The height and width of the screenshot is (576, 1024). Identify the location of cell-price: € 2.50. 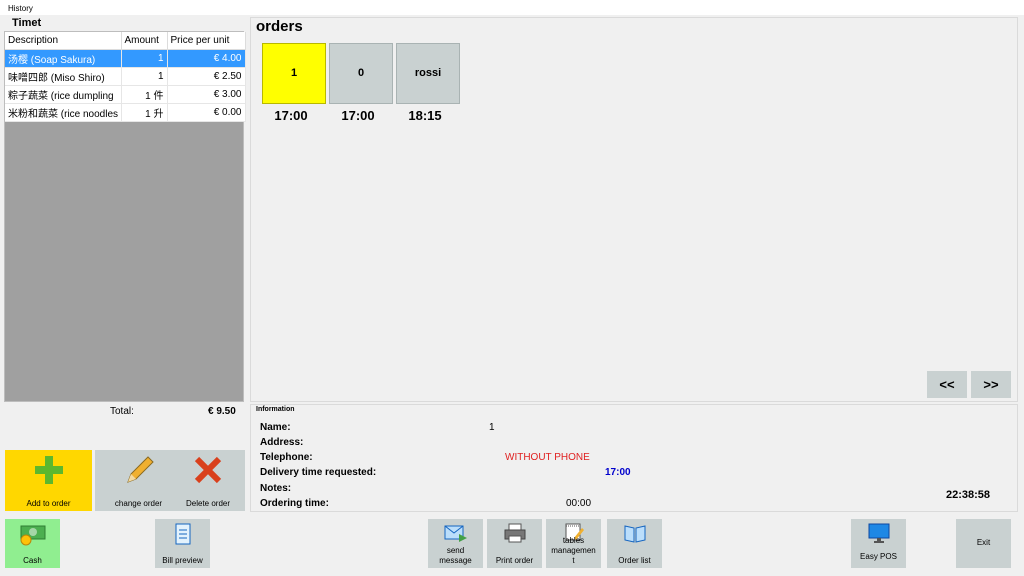
(206, 76).